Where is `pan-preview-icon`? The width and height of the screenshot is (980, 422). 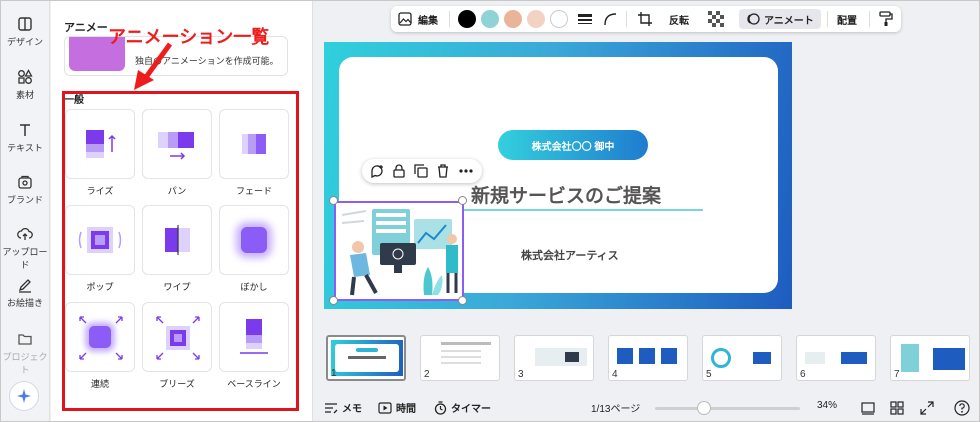
pan-preview-icon is located at coordinates (176, 146).